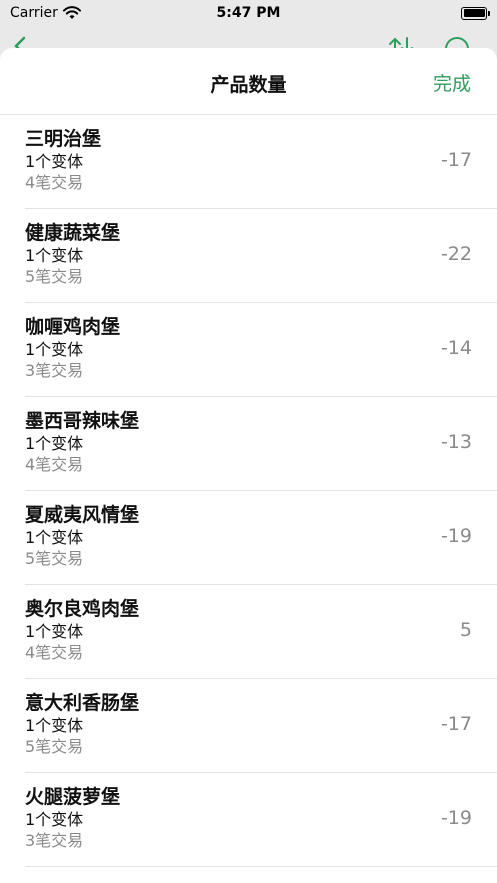 The width and height of the screenshot is (497, 883). Describe the element at coordinates (73, 797) in the screenshot. I see `product-name: 火腿菠萝堡` at that location.